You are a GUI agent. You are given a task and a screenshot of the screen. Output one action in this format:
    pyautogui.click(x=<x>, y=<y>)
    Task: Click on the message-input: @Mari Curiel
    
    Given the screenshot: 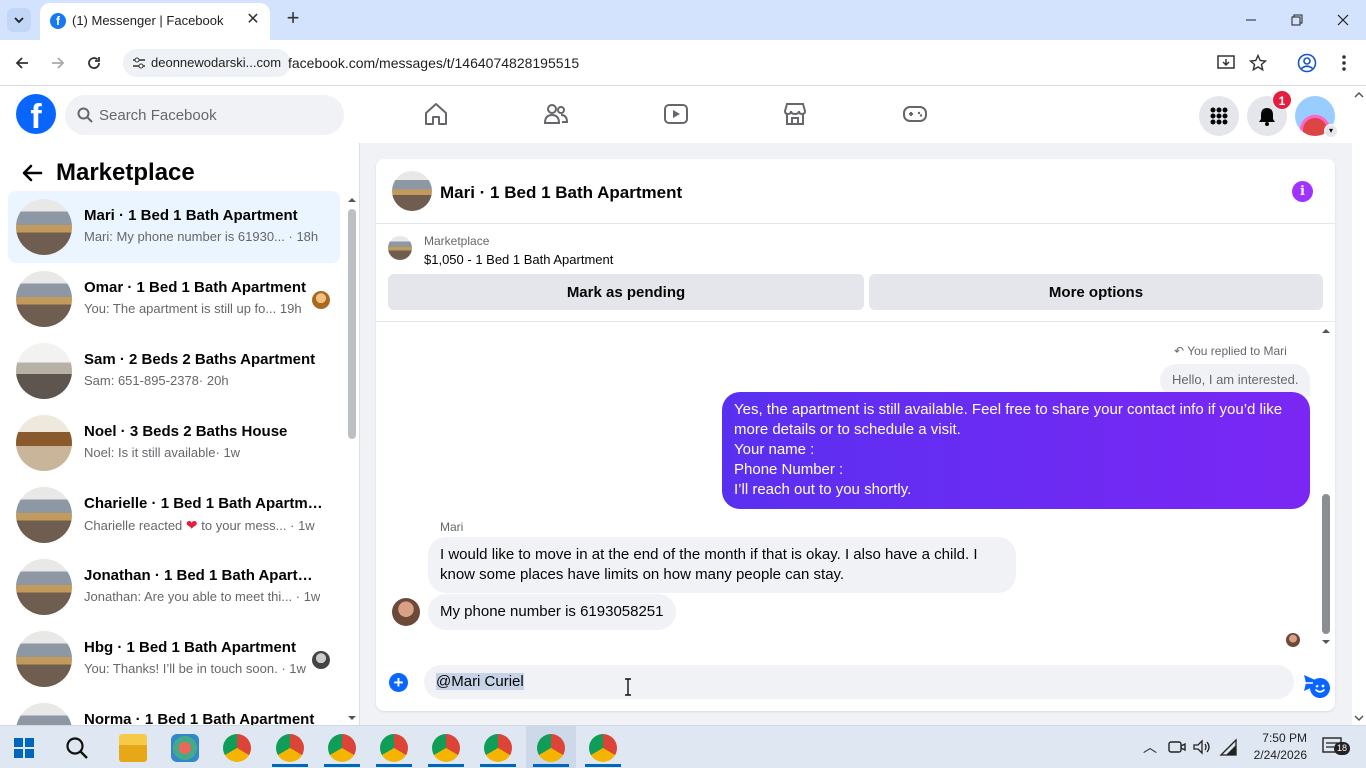 What is the action you would take?
    pyautogui.click(x=877, y=682)
    